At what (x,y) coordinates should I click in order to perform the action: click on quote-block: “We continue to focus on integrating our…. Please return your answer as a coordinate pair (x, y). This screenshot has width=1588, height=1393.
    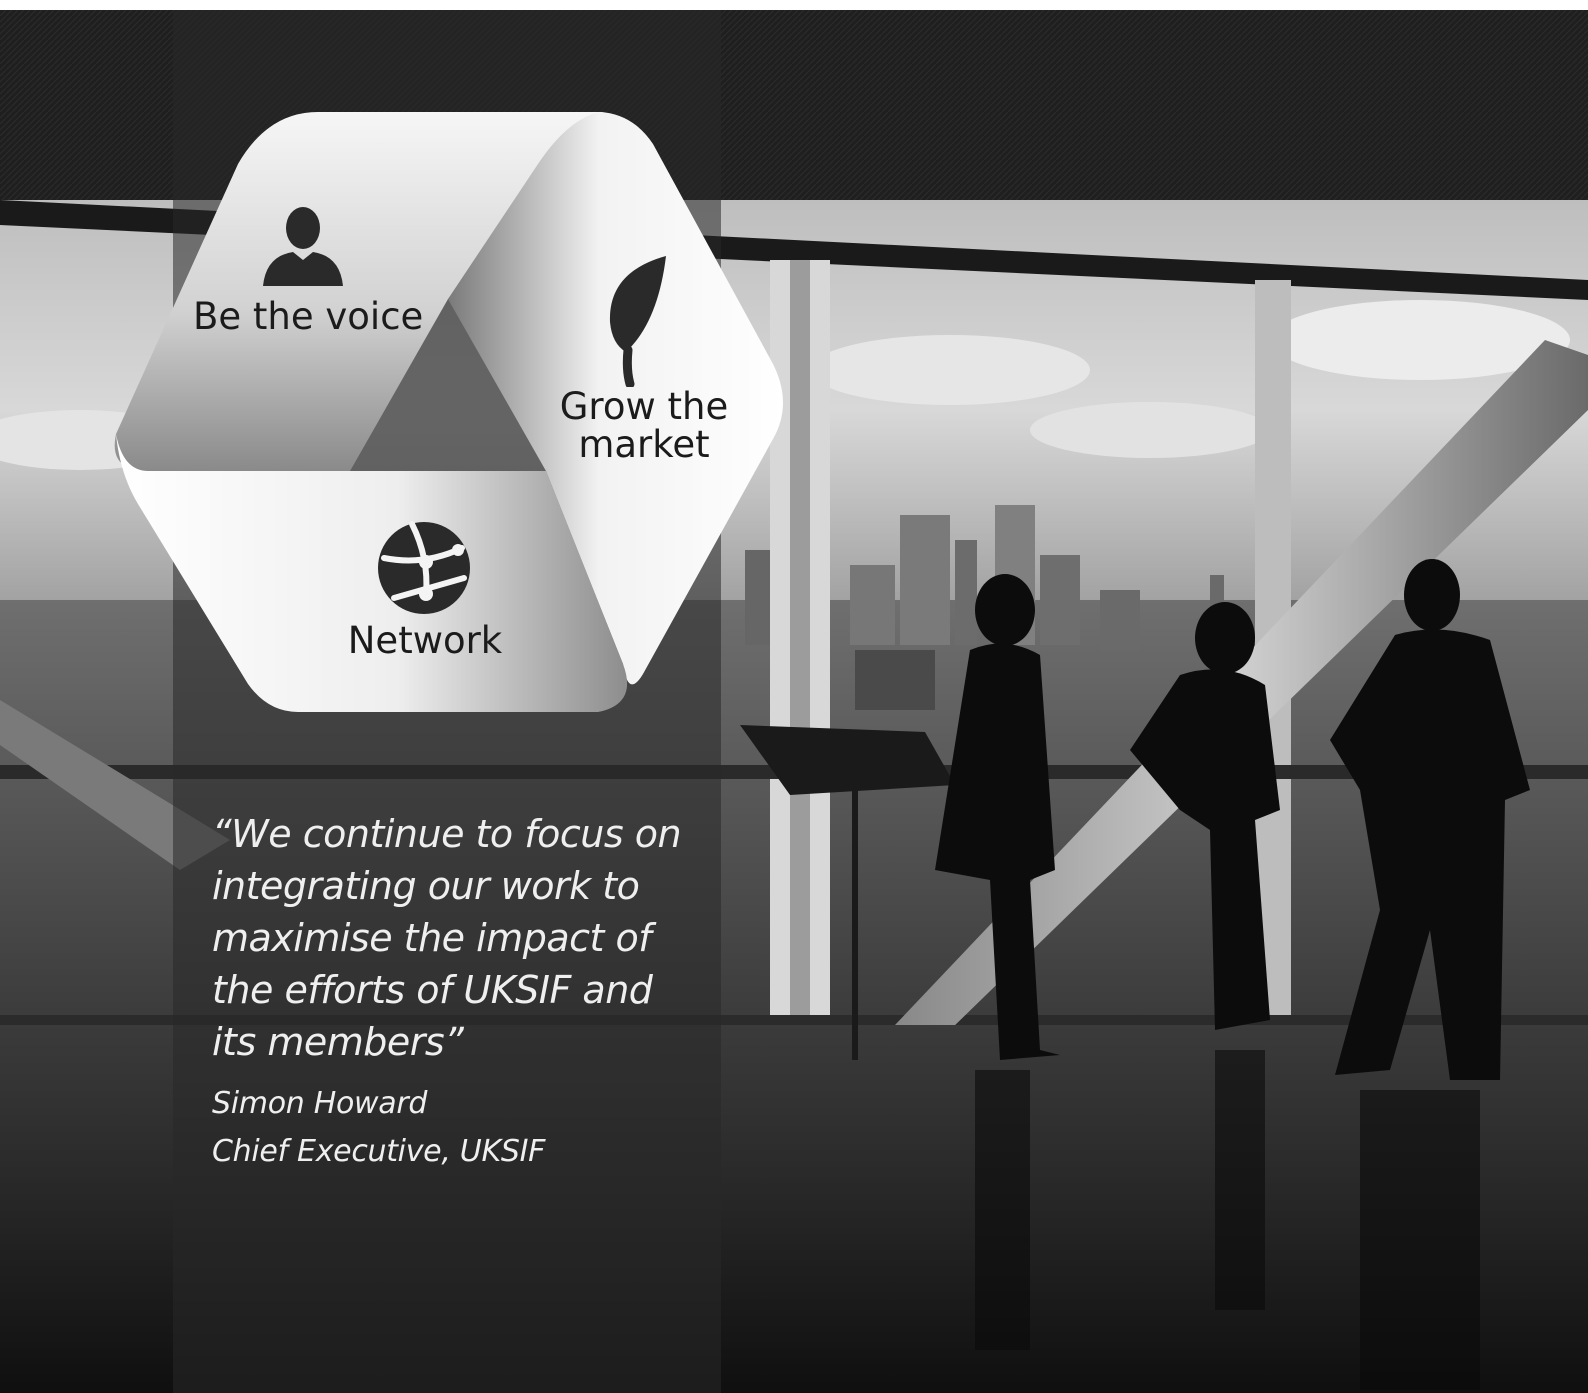
    Looking at the image, I should click on (462, 992).